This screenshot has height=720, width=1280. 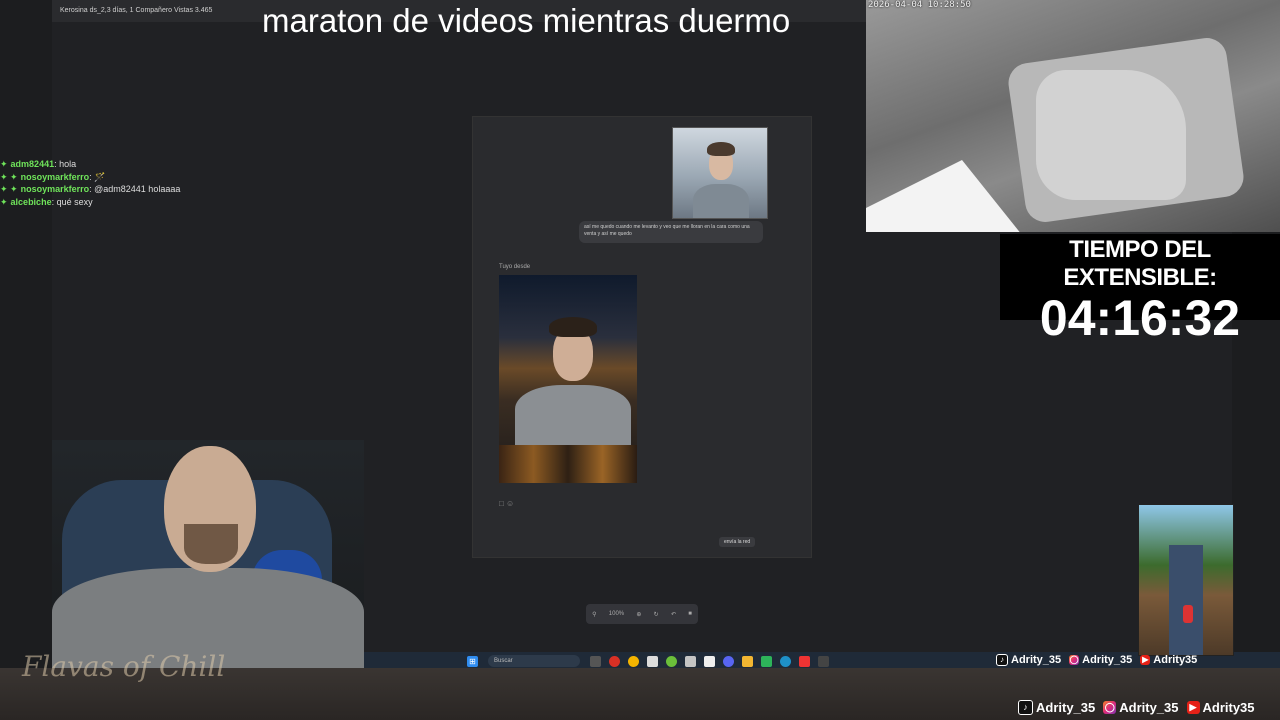 What do you see at coordinates (526, 20) in the screenshot?
I see `stream-title: maraton de videos mientras duermo` at bounding box center [526, 20].